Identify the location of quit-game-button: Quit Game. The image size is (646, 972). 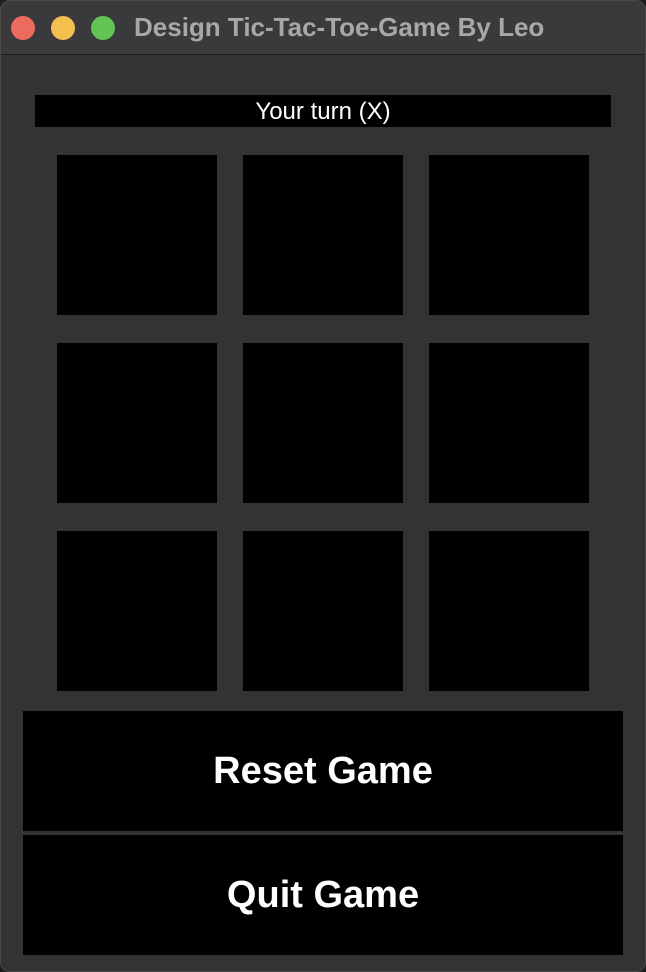
(323, 895).